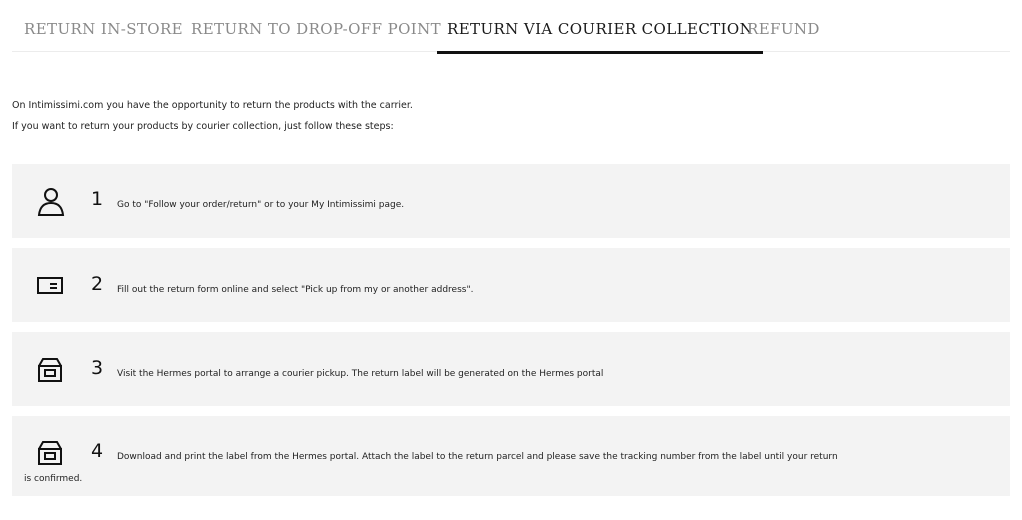 The height and width of the screenshot is (520, 1022). Describe the element at coordinates (316, 36) in the screenshot. I see `tab-return-drop-off-point: RETURN TO DROP-OFF POINT` at that location.